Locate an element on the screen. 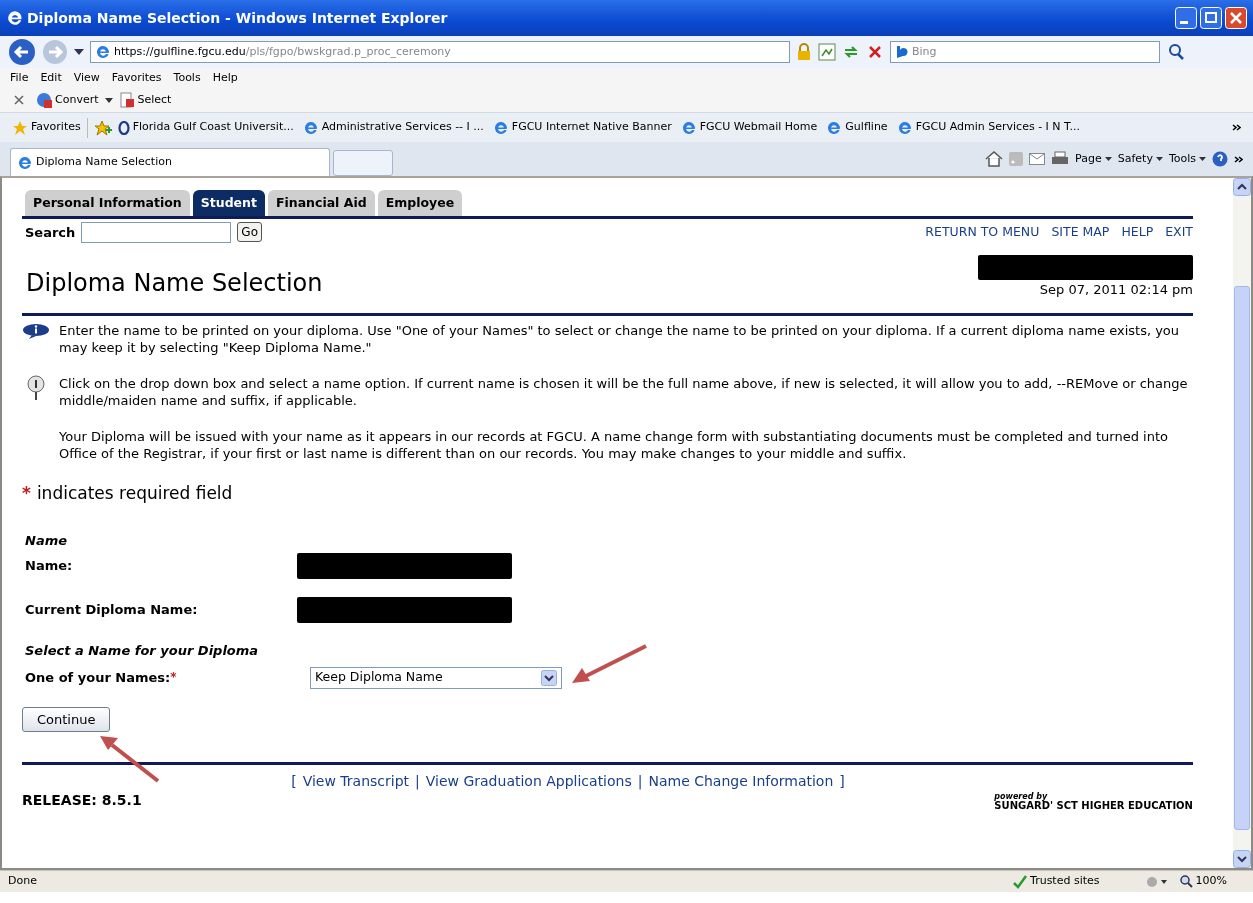  nav-link: RETURN TO MENU is located at coordinates (982, 232).